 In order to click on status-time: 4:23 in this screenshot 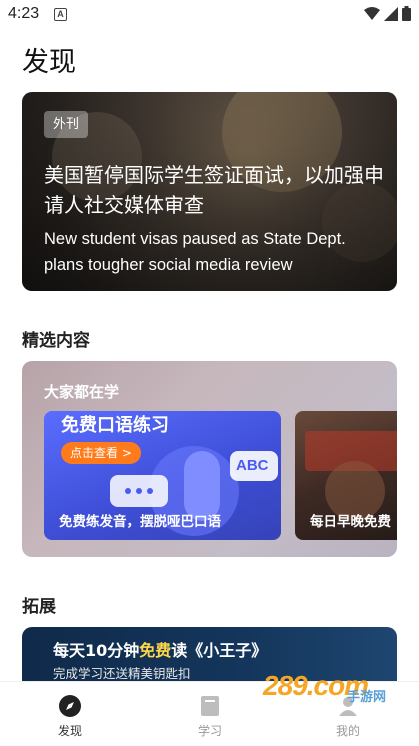, I will do `click(24, 13)`.